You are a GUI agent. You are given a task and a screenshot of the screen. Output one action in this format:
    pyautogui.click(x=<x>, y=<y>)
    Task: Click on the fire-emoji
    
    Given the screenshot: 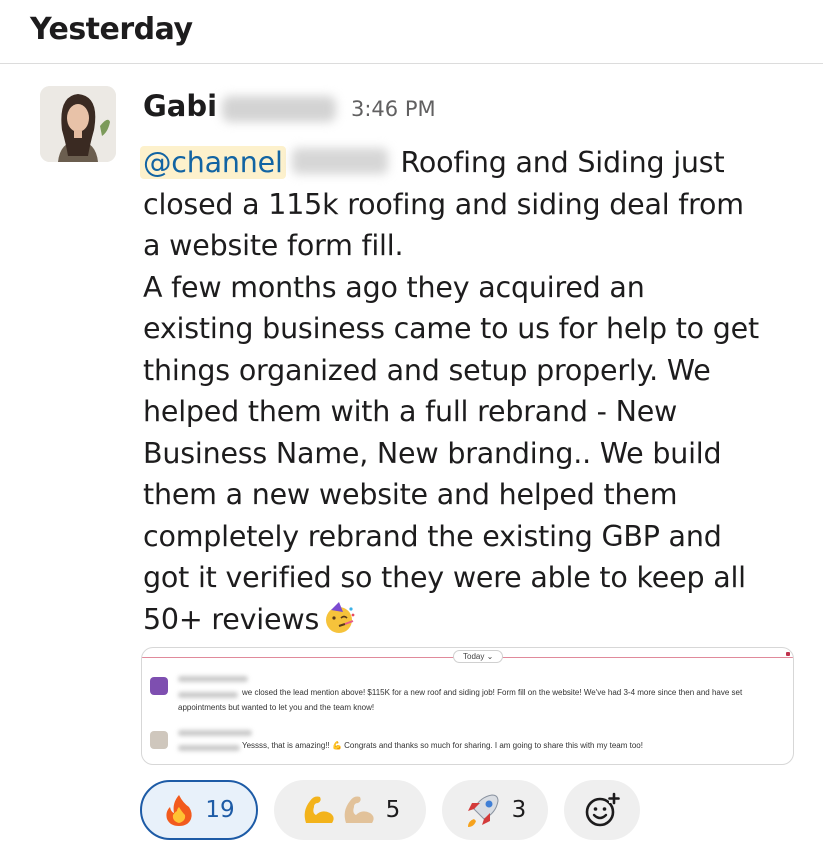 What is the action you would take?
    pyautogui.click(x=179, y=810)
    